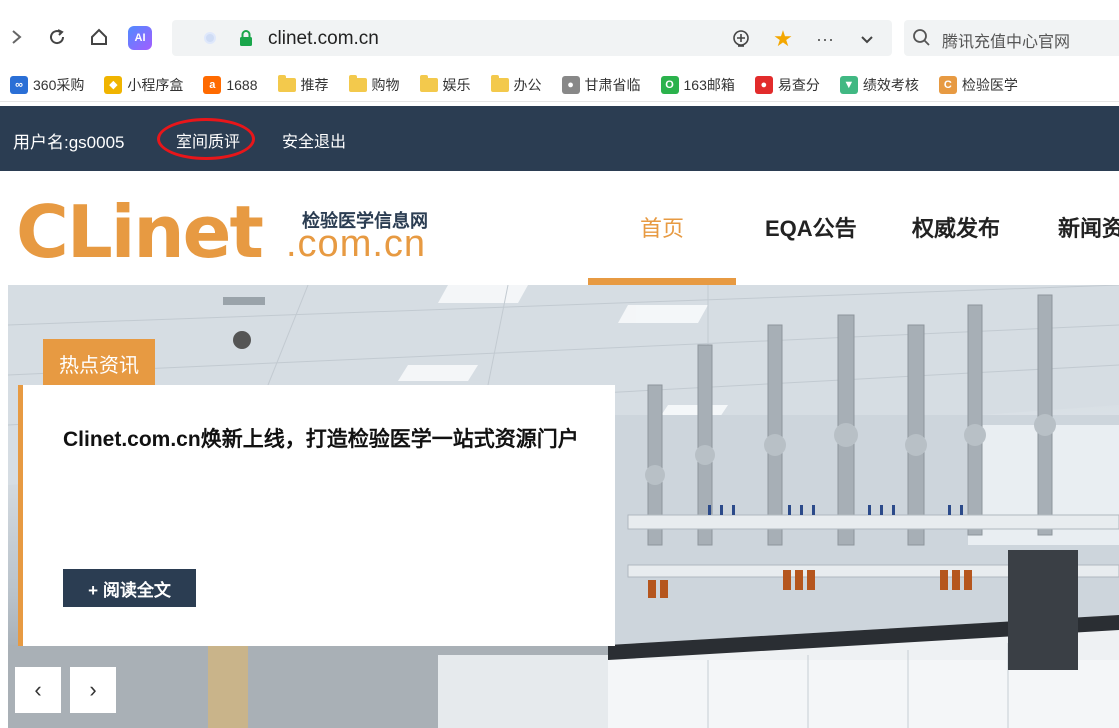 The image size is (1119, 728). I want to click on forward-arrow-icon, so click(17, 37).